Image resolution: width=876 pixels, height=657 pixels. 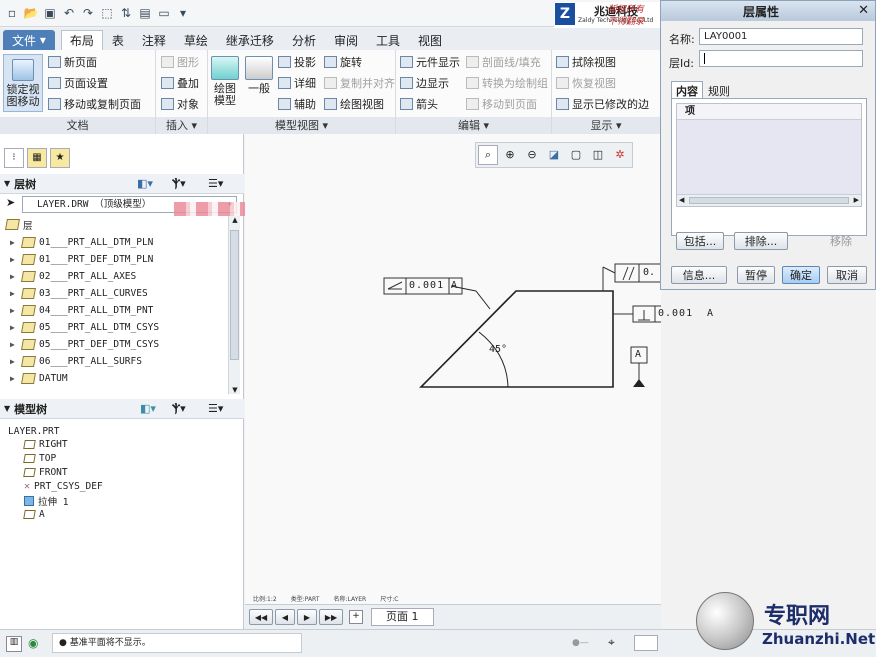 I want to click on drawing-model-button: 绘图 模型, so click(x=225, y=81).